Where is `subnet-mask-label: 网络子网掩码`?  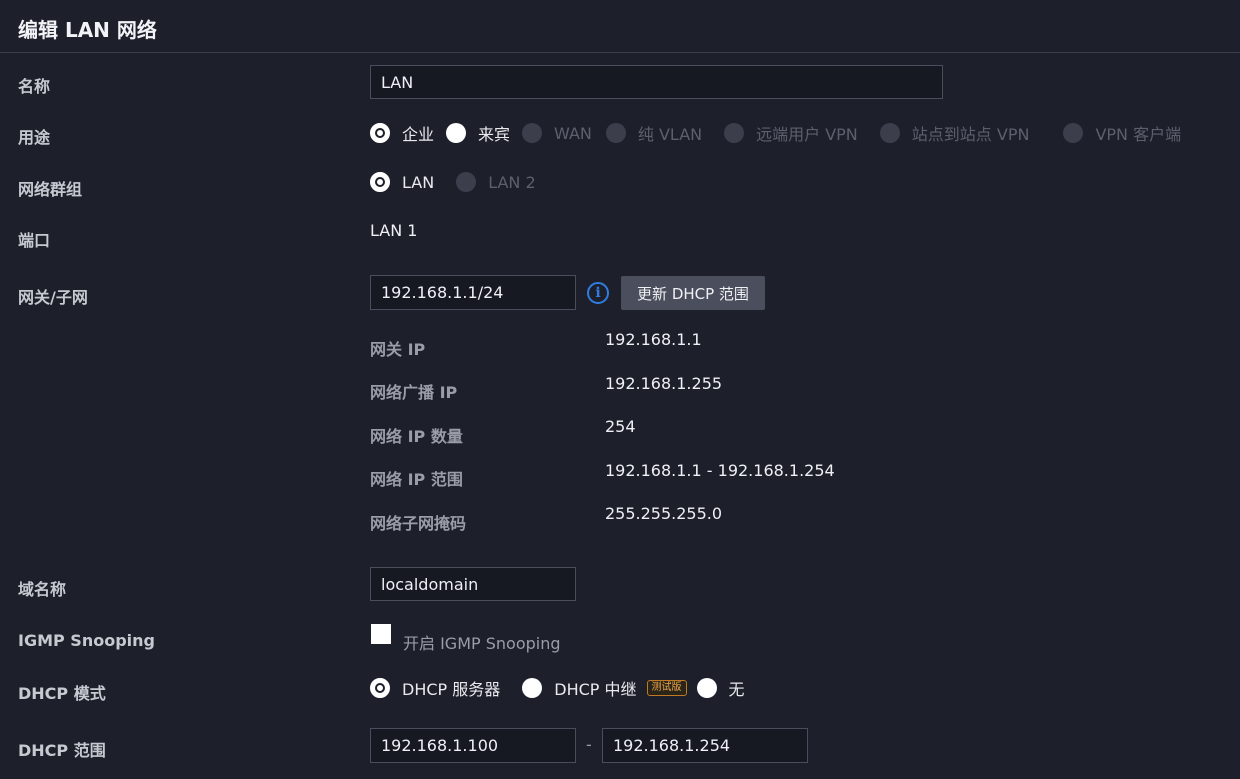
subnet-mask-label: 网络子网掩码 is located at coordinates (418, 523).